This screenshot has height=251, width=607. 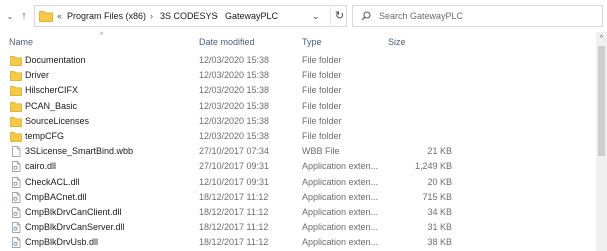 I want to click on file-size: 20 KB, so click(x=439, y=181).